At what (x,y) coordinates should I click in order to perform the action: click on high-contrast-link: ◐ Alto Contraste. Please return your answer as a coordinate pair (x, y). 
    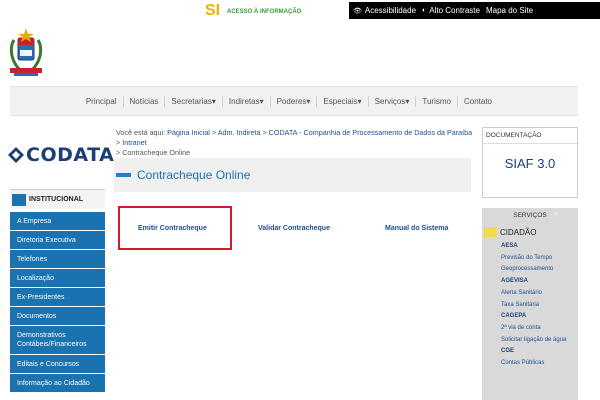
    Looking at the image, I should click on (451, 10).